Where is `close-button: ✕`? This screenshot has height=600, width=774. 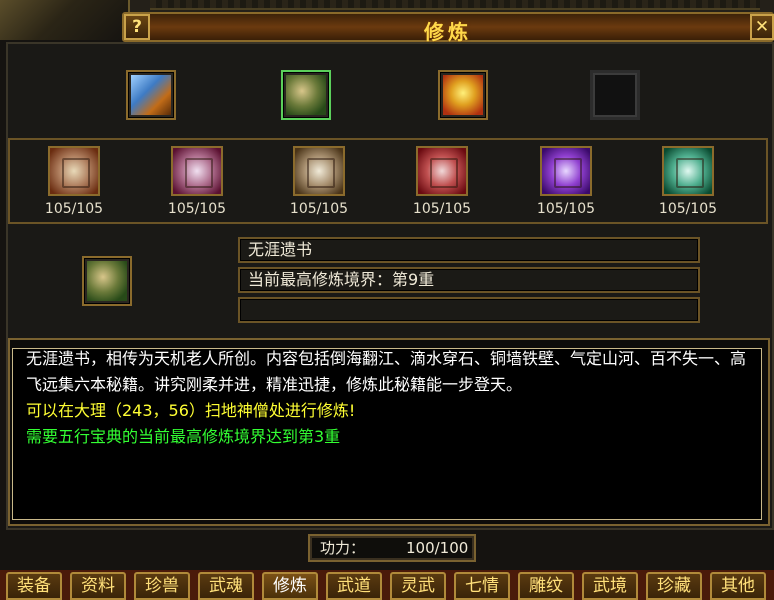 close-button: ✕ is located at coordinates (762, 27).